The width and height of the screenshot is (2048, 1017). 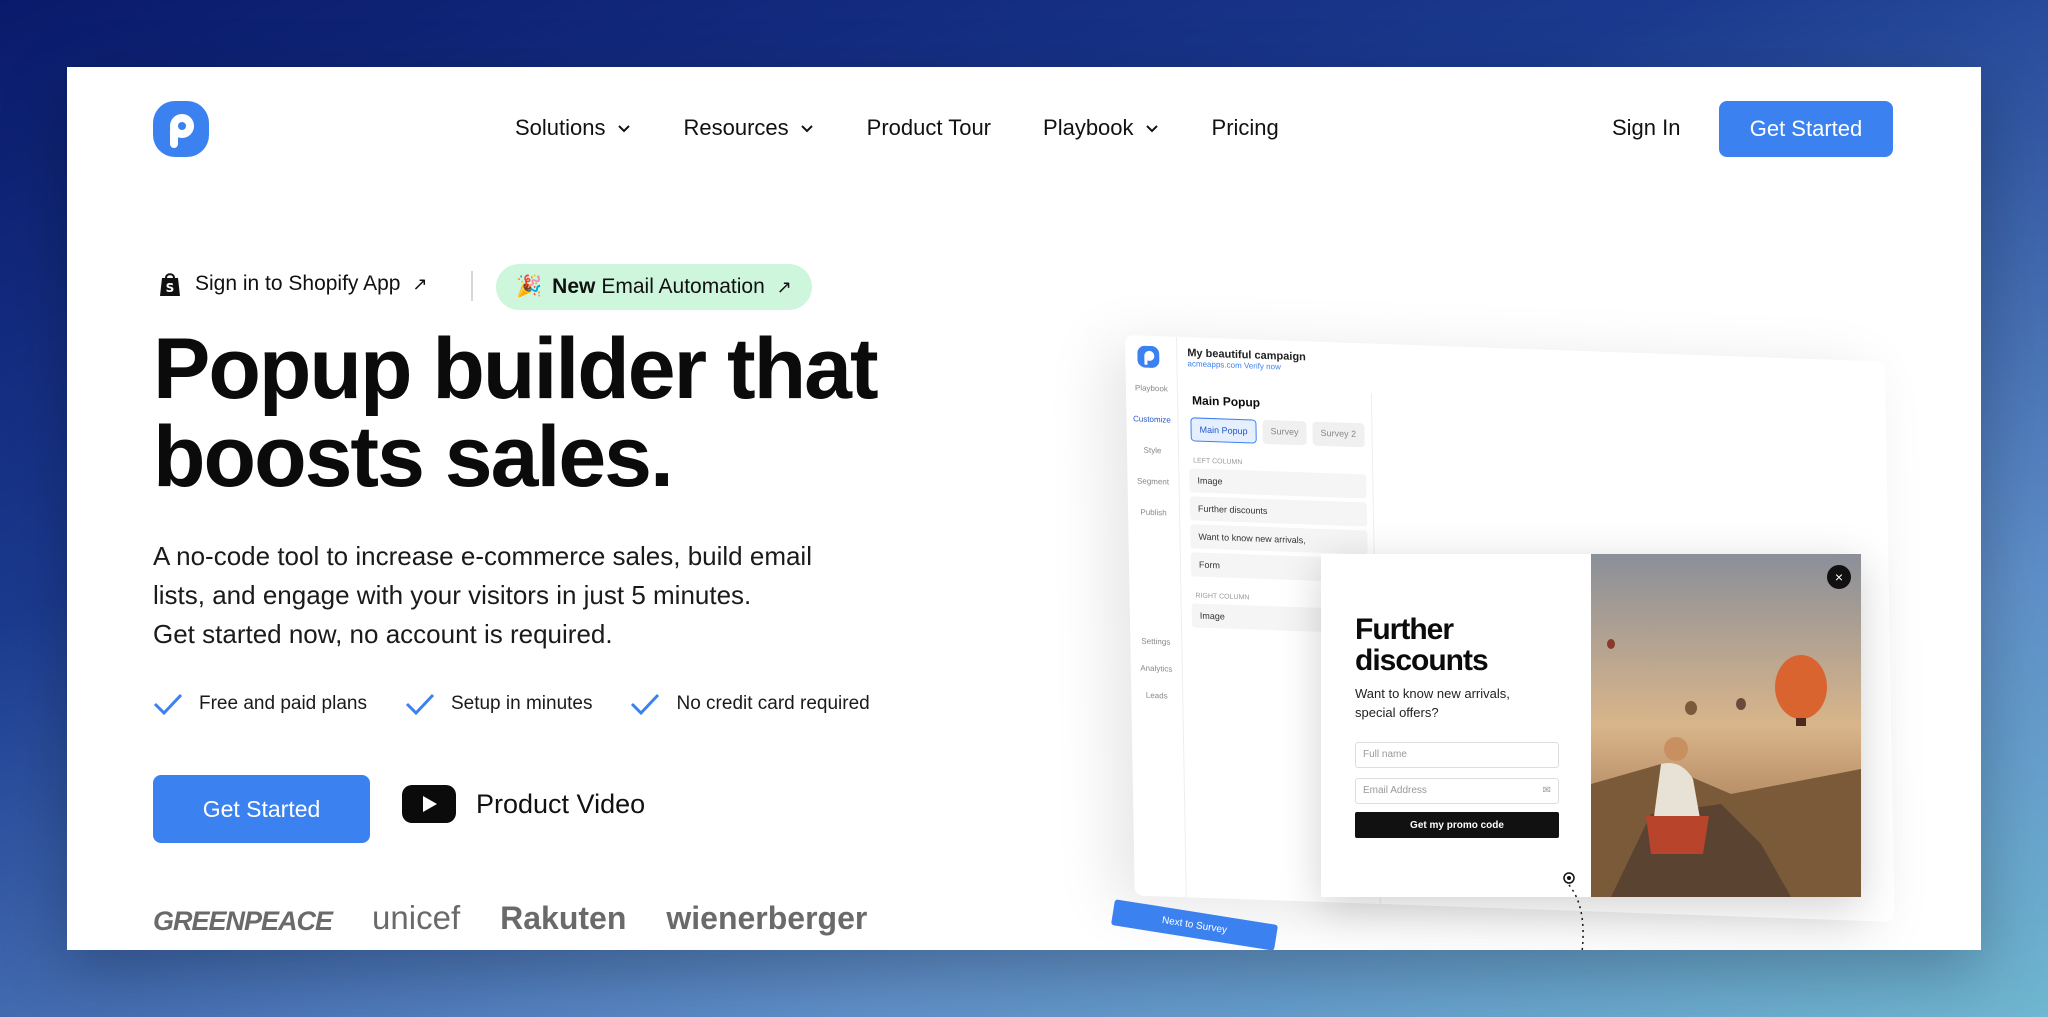 What do you see at coordinates (283, 703) in the screenshot?
I see `check-label: Free and paid plans` at bounding box center [283, 703].